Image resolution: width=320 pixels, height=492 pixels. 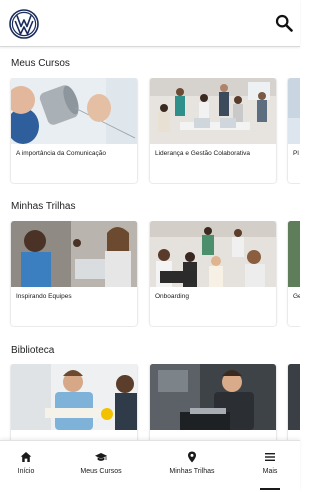 I want to click on trail-card: Ge, so click(x=294, y=273).